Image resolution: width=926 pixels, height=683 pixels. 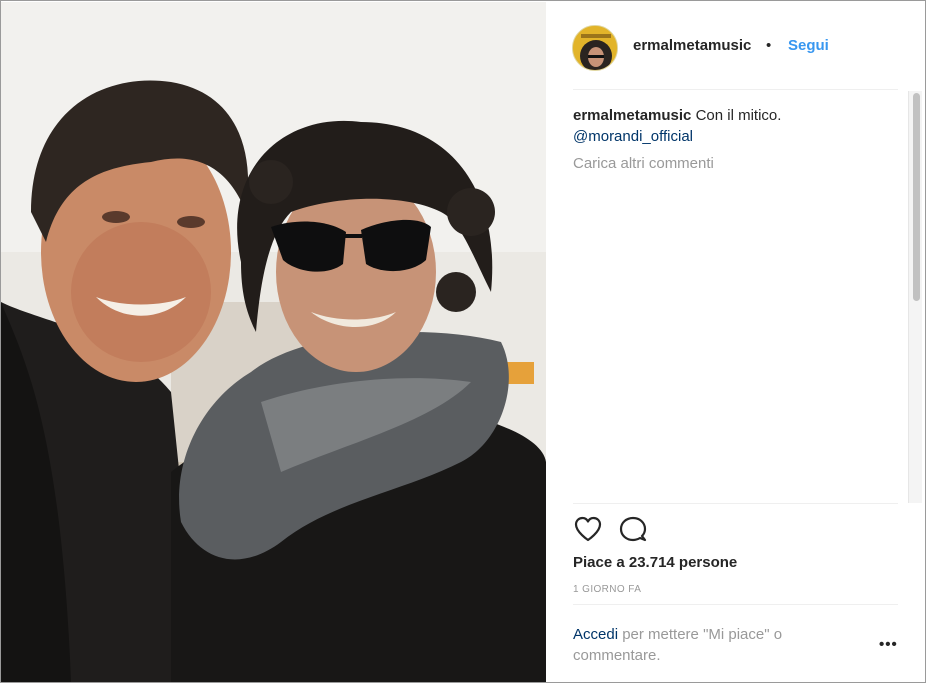 I want to click on follow-button: Segui, so click(x=808, y=45).